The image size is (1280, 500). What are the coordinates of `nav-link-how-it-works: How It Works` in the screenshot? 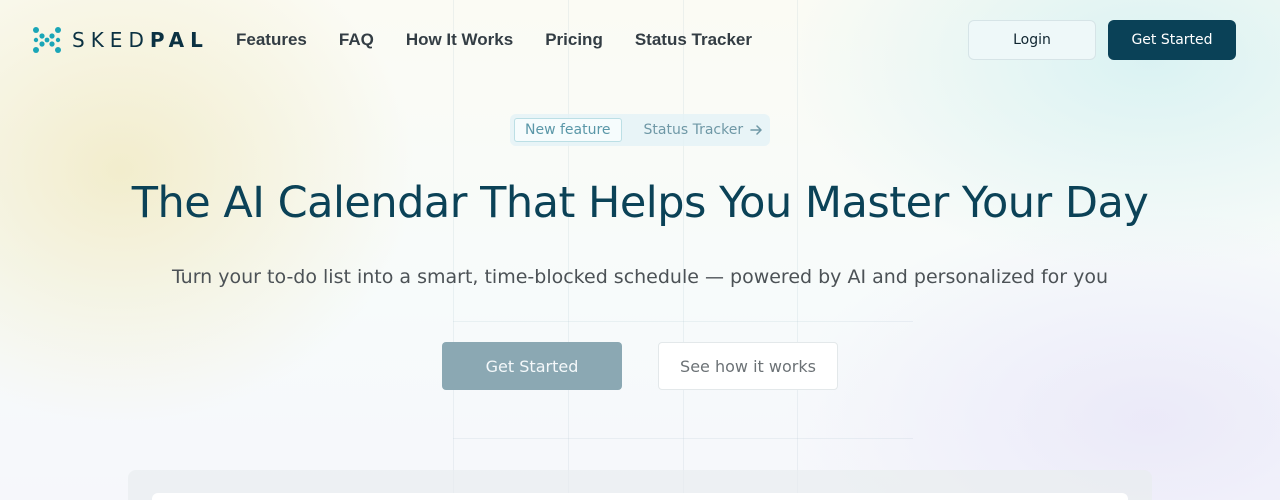 It's located at (459, 40).